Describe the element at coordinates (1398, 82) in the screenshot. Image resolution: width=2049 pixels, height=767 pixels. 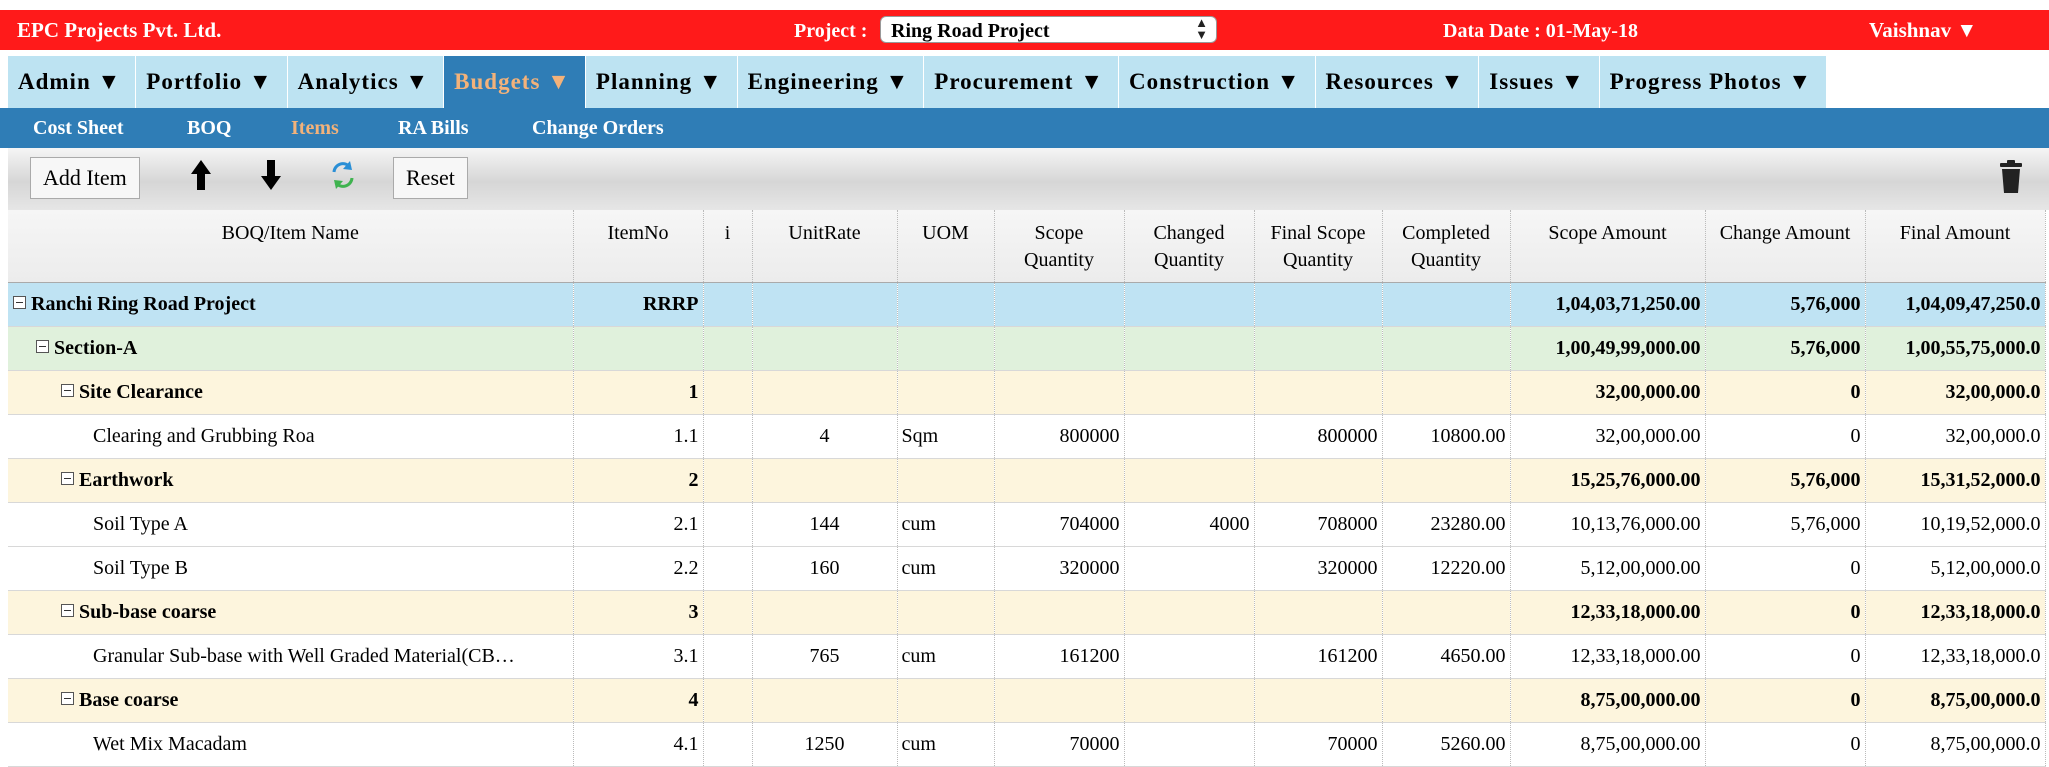
I see `nav-item-resources: Resources ▼` at that location.